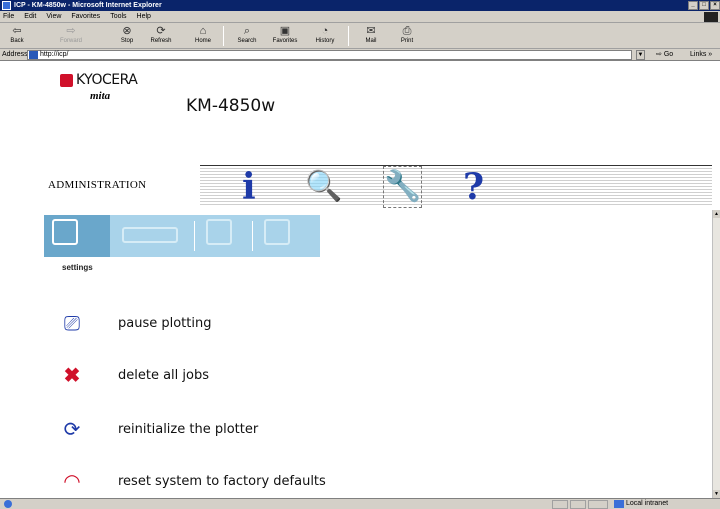 The image size is (720, 509). I want to click on menu-edit: Edit, so click(30, 16).